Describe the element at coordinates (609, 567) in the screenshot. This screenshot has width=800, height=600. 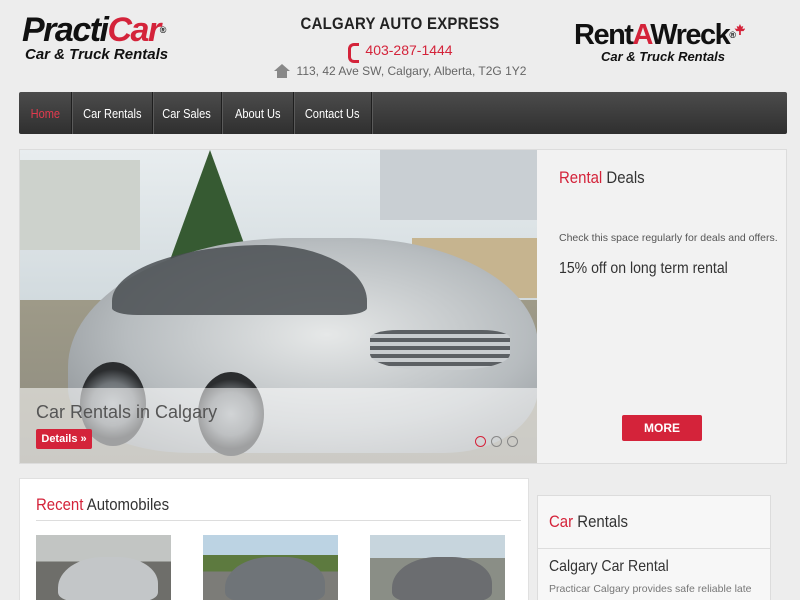
I see `sidebar-subtitle: Calgary Car Rental` at that location.